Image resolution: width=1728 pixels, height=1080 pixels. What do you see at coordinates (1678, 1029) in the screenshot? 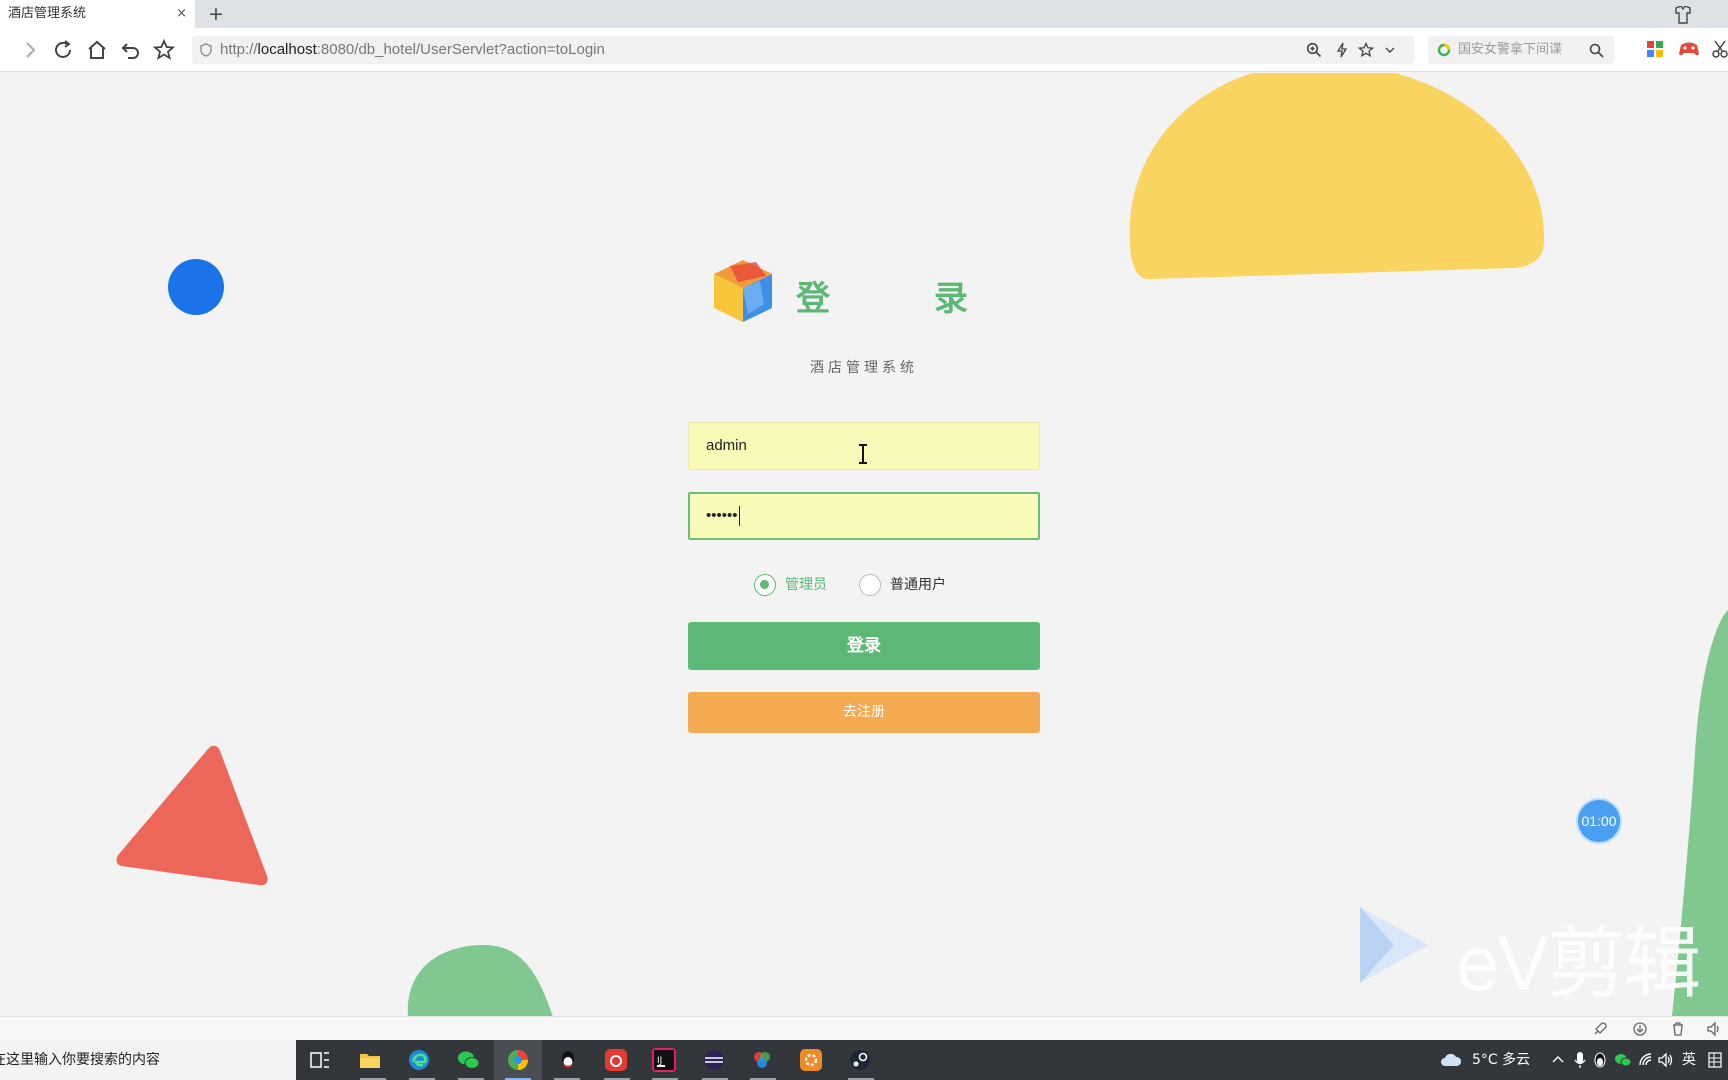
I see `trash-icon` at bounding box center [1678, 1029].